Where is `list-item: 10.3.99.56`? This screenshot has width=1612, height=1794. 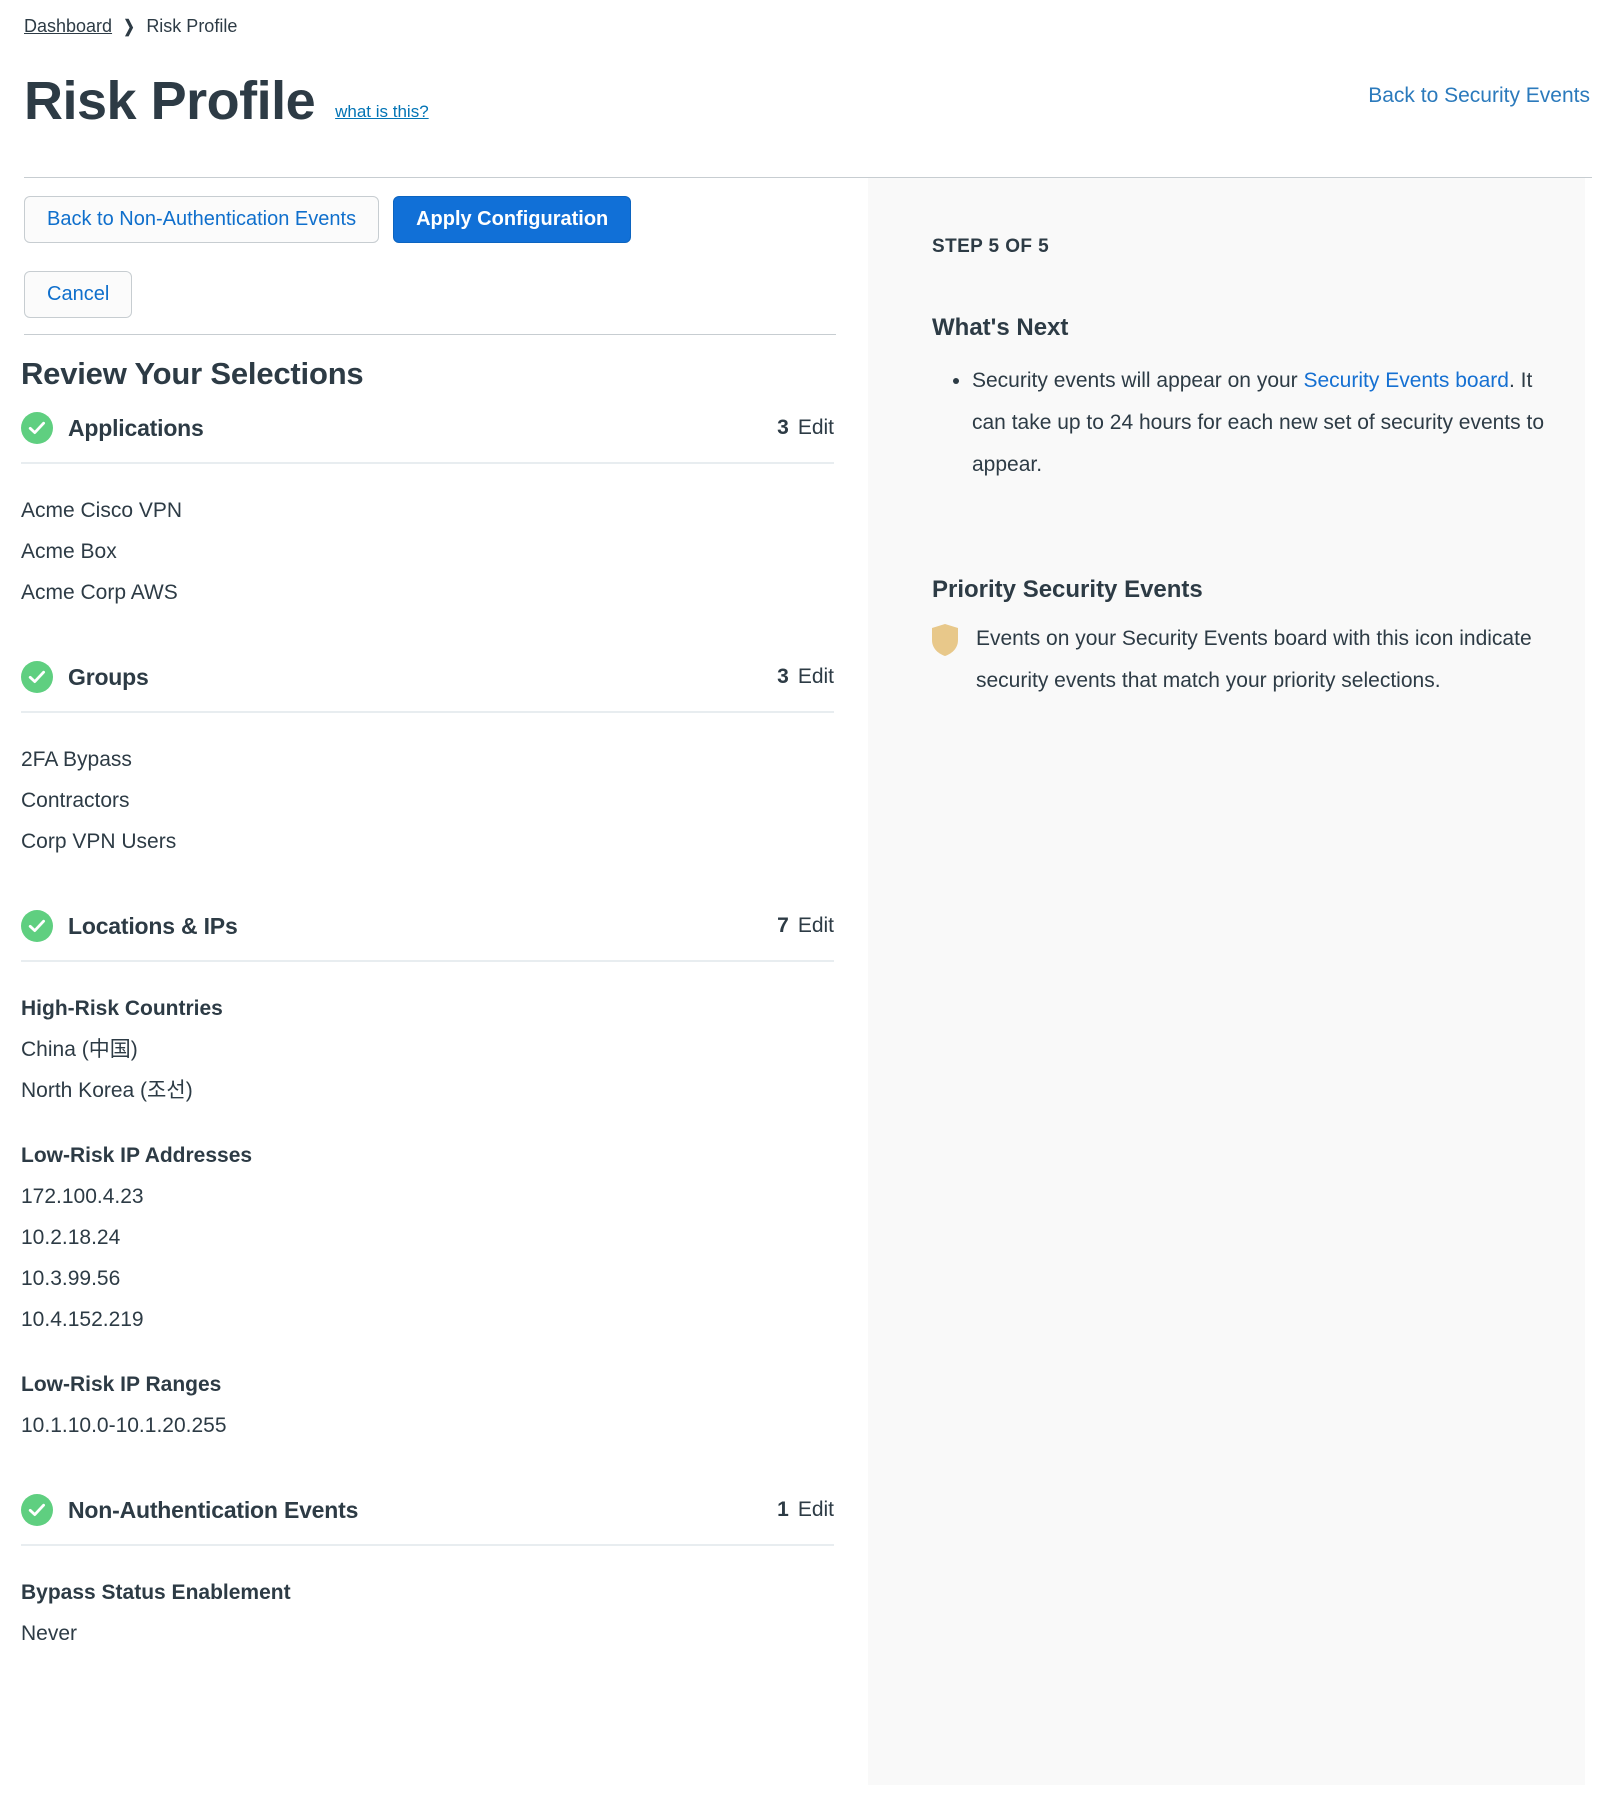
list-item: 10.3.99.56 is located at coordinates (71, 1278).